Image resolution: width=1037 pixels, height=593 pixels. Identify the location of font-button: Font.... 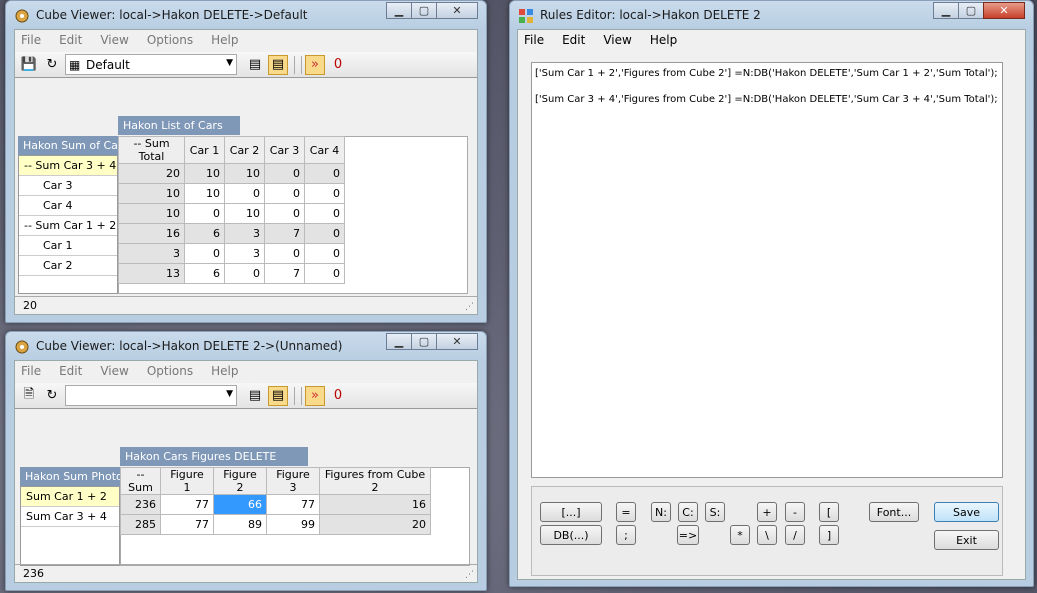
(894, 512).